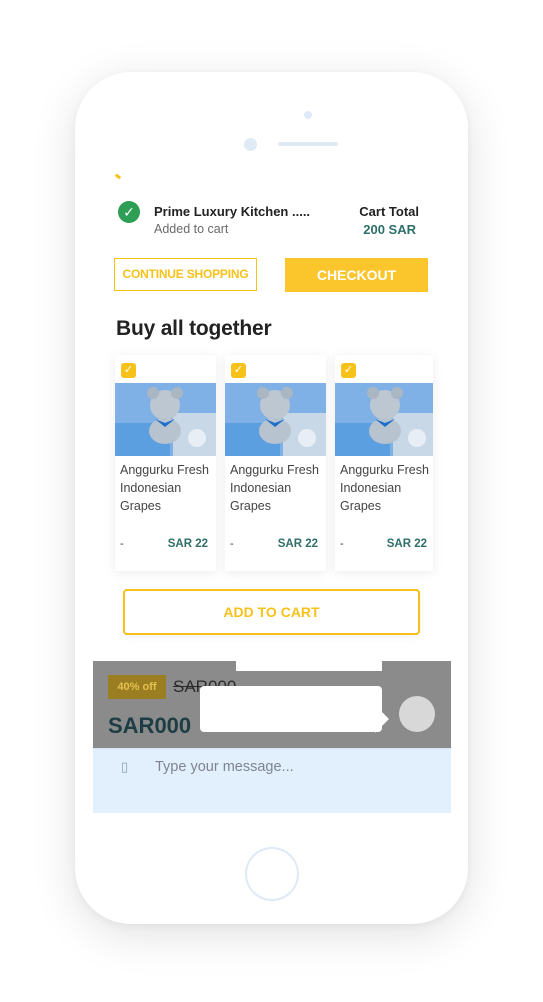  What do you see at coordinates (356, 275) in the screenshot?
I see `checkout-button: CHECKOUT` at bounding box center [356, 275].